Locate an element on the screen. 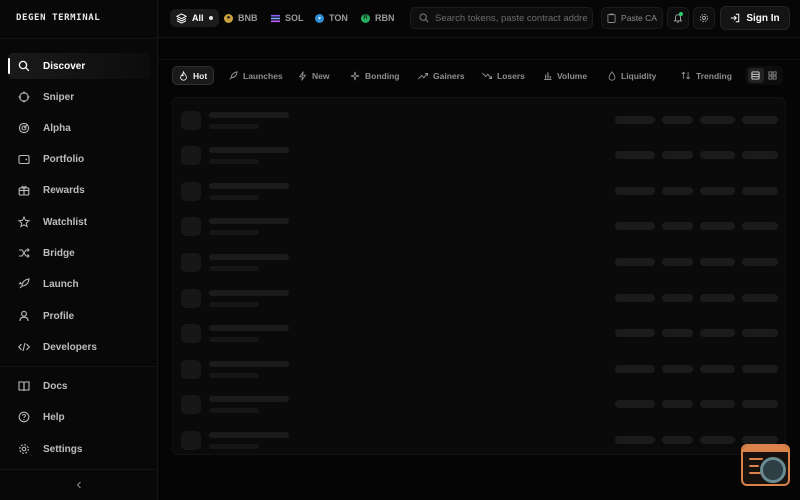 The height and width of the screenshot is (500, 800). view-mode-toggle is located at coordinates (764, 75).